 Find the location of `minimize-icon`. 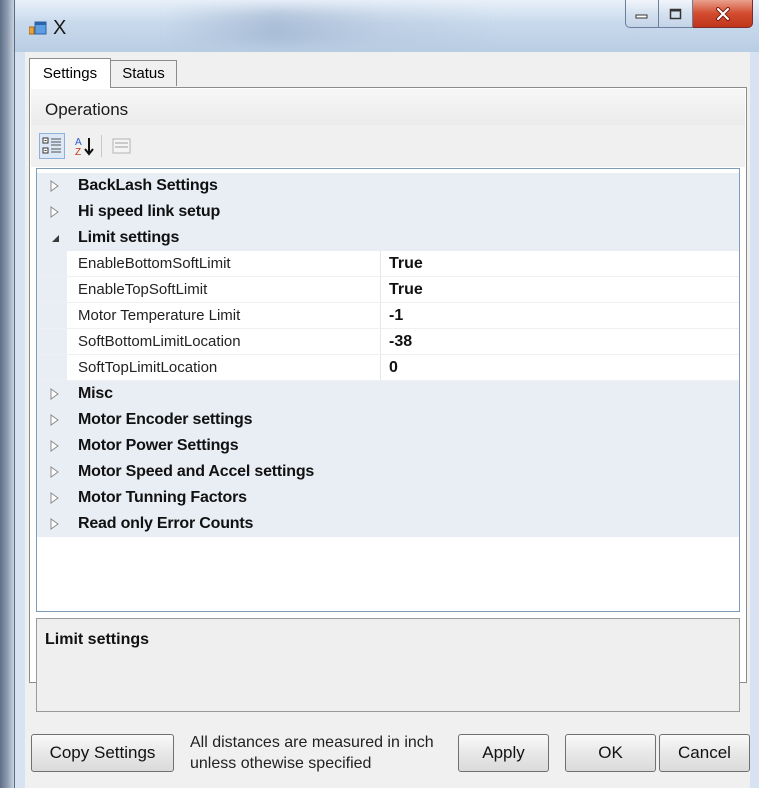

minimize-icon is located at coordinates (641, 16).